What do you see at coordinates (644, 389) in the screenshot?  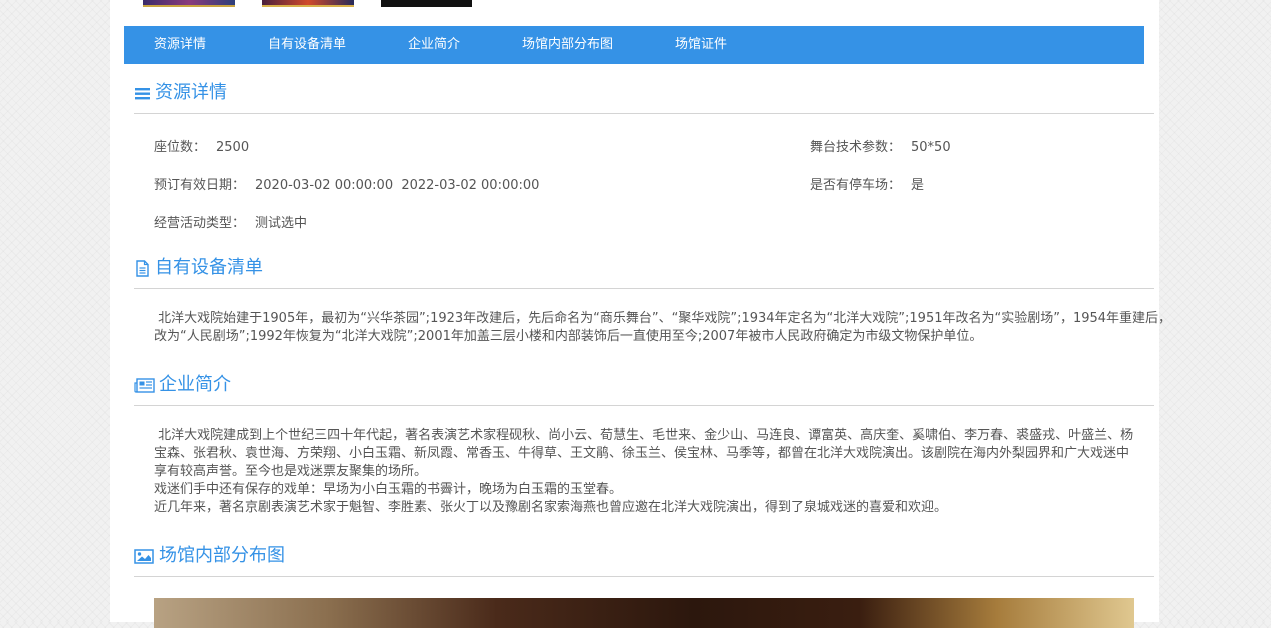 I see `company-section-header: 企业简介` at bounding box center [644, 389].